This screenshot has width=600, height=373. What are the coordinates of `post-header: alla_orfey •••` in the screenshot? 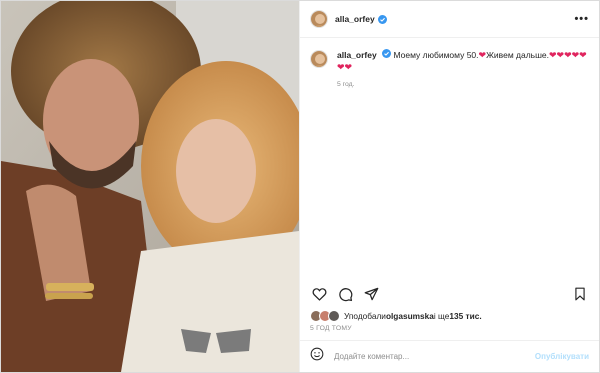 It's located at (449, 19).